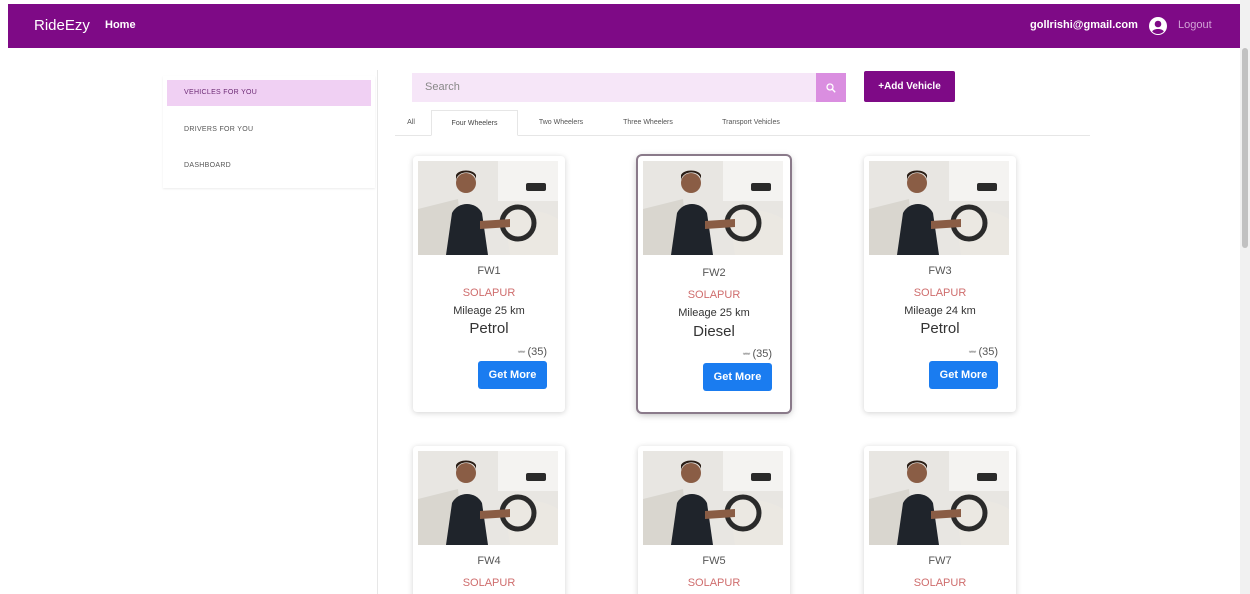 The image size is (1250, 594). I want to click on tab-four-wheelers: Four Wheelers, so click(474, 123).